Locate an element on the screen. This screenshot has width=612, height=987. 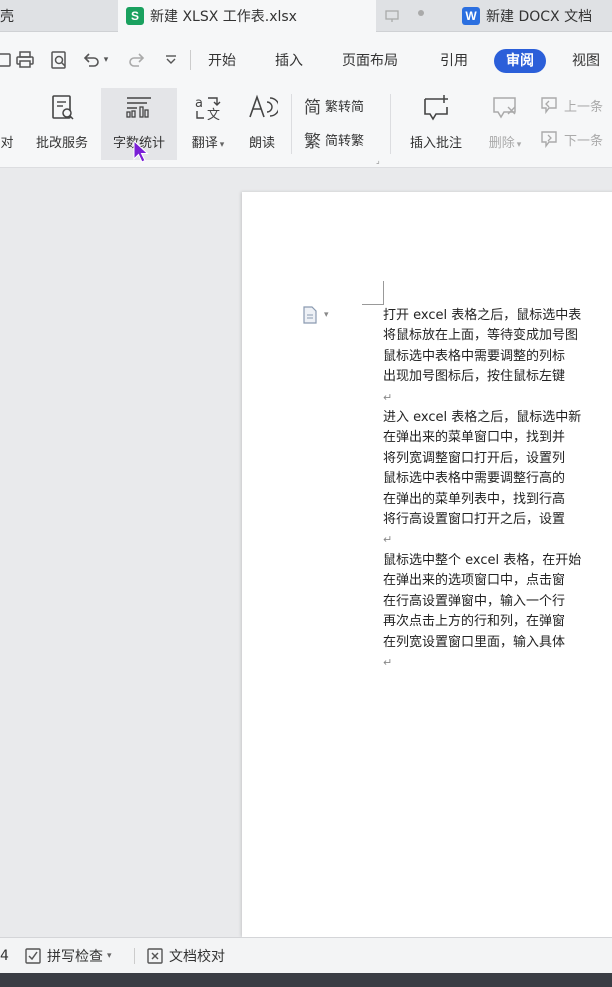
undo-dropdown-icon: ▾ is located at coordinates (106, 60).